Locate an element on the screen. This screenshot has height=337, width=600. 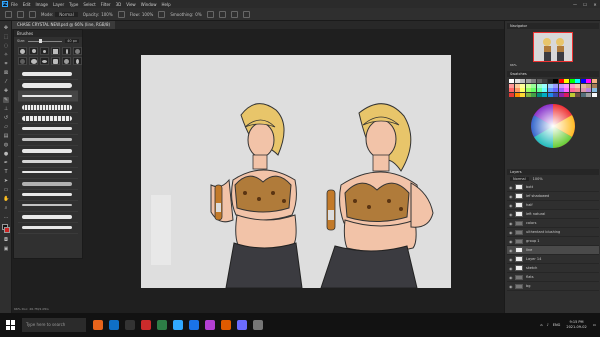
history-brush-tool-icon: ↺ is located at coordinates (6, 118).